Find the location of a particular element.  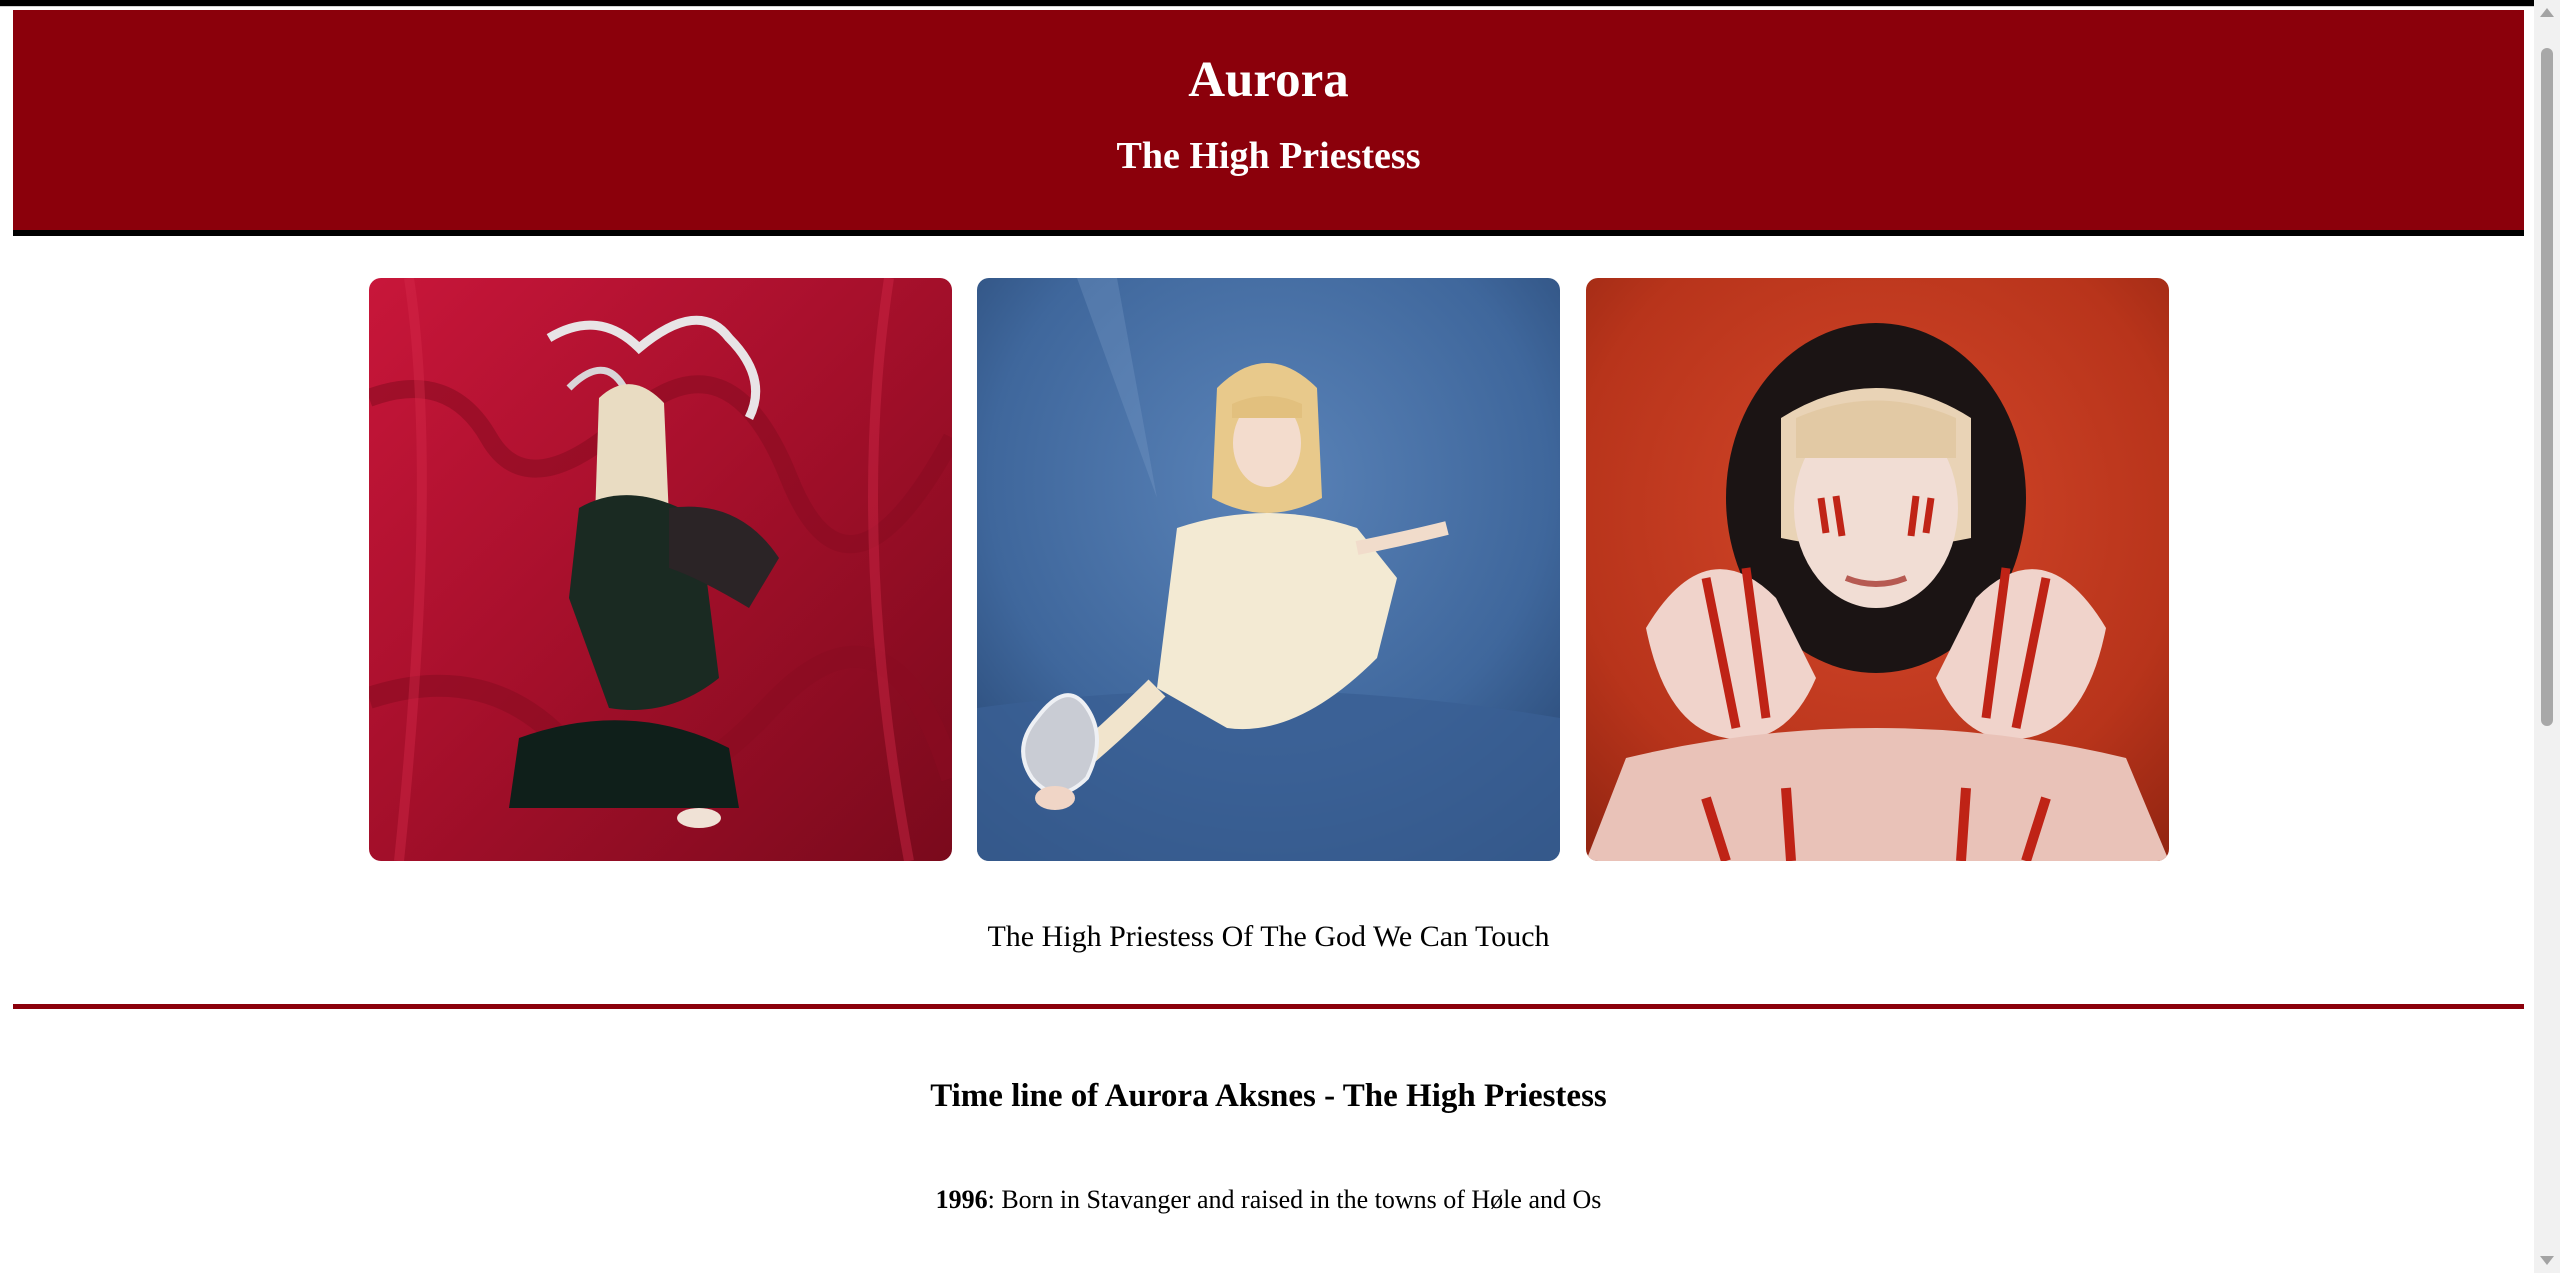

scrollbar-thumb is located at coordinates (2547, 387).